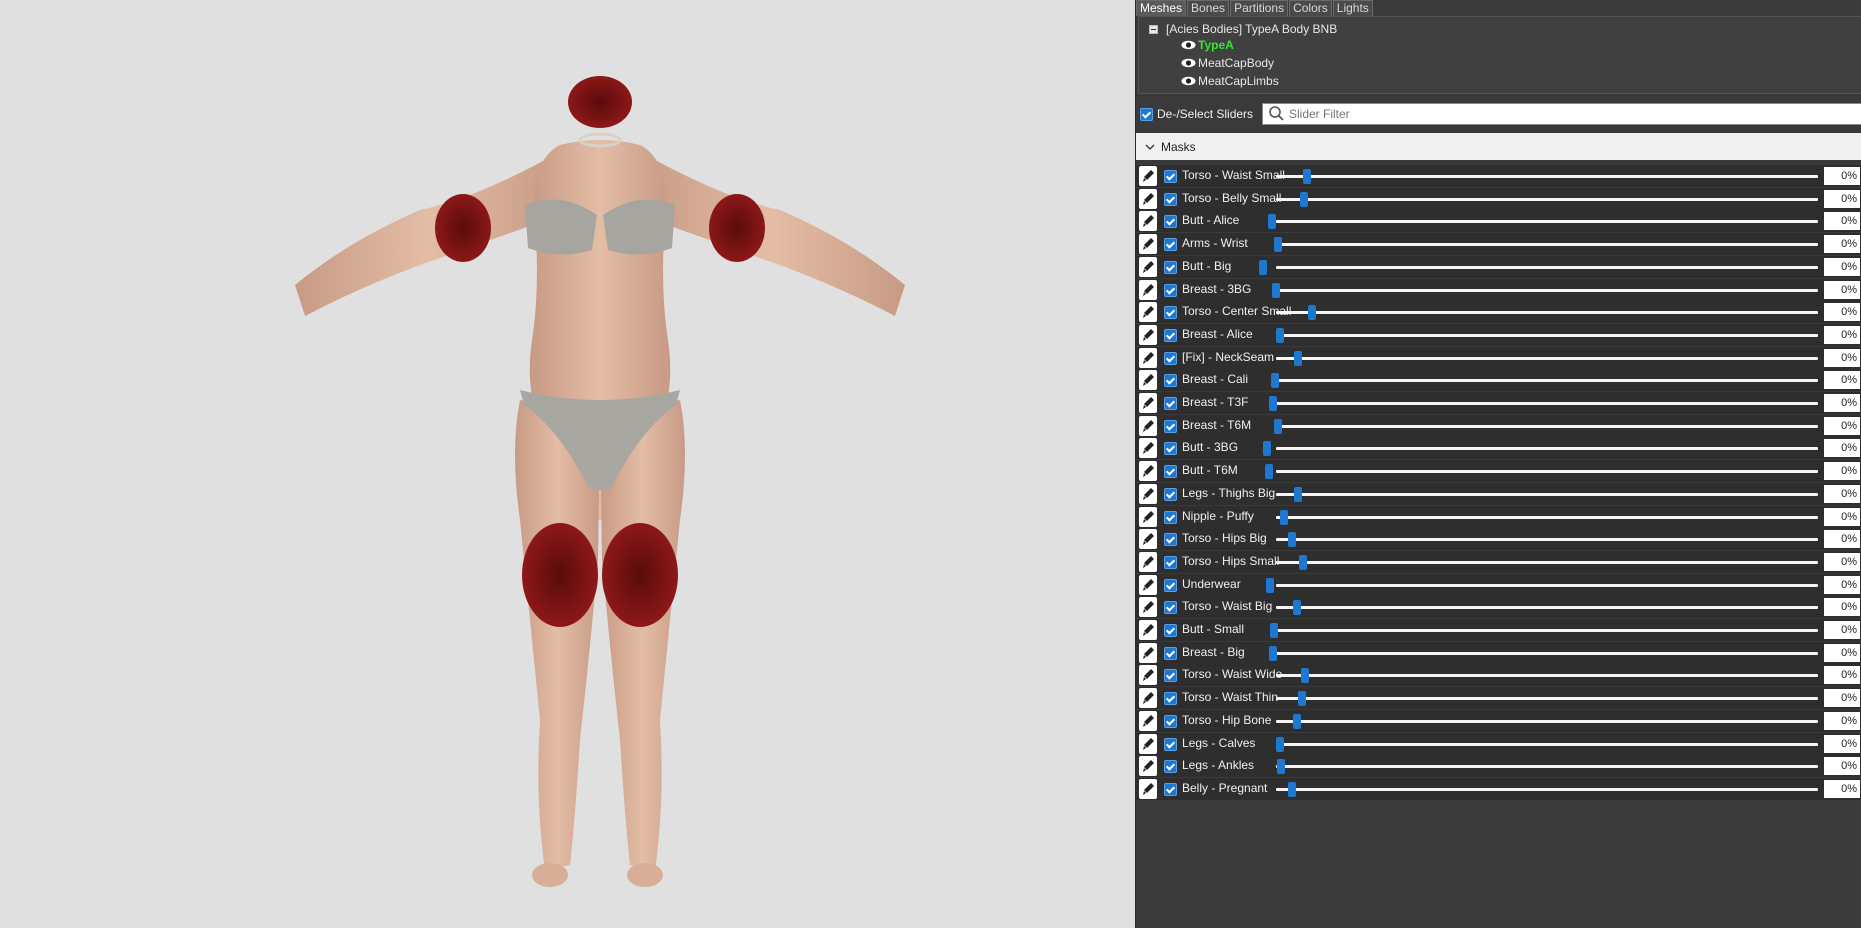 This screenshot has height=928, width=1861. What do you see at coordinates (1259, 8) in the screenshot?
I see `tab-partitions: Partitions` at bounding box center [1259, 8].